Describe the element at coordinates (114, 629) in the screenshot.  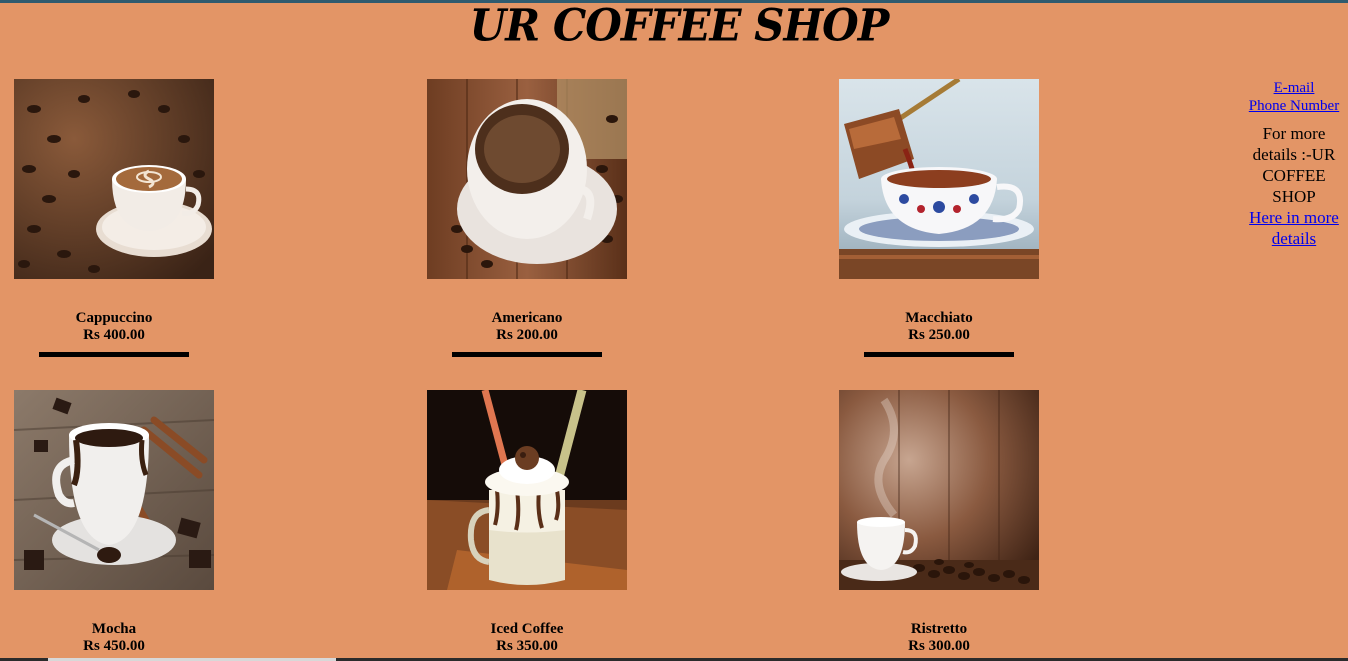
I see `product-name: Mocha` at that location.